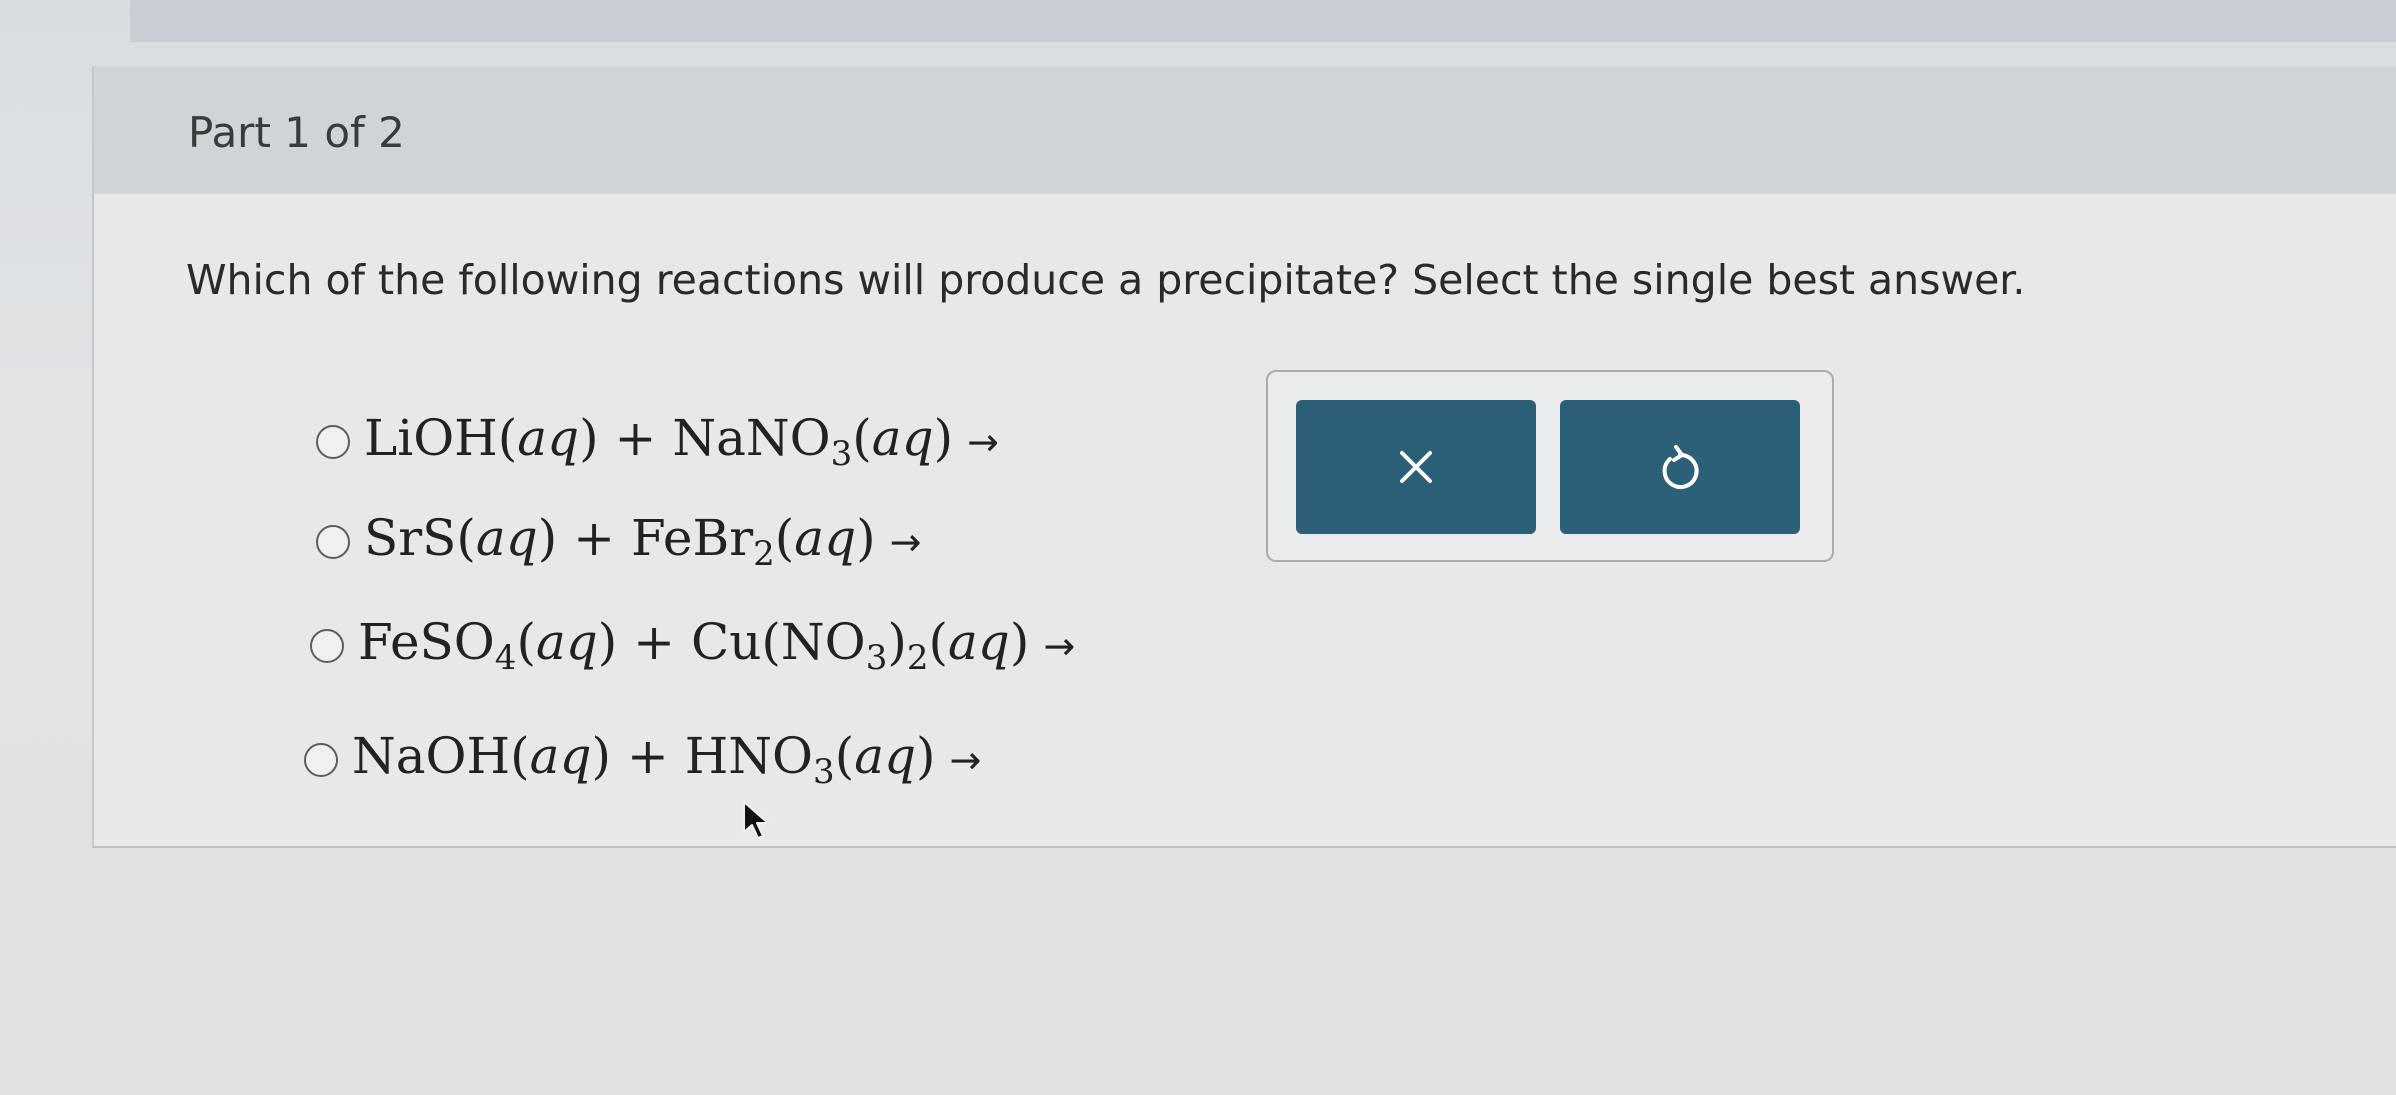 The height and width of the screenshot is (1095, 2396). I want to click on answer-option-3: FeSO4(aq) + Cu(NO3)2(aq) →, so click(692, 646).